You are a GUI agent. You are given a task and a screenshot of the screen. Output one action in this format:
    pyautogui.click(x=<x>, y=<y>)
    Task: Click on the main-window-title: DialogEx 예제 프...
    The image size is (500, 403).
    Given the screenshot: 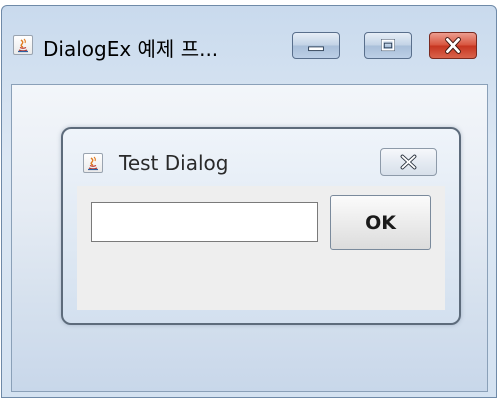 What is the action you would take?
    pyautogui.click(x=131, y=49)
    